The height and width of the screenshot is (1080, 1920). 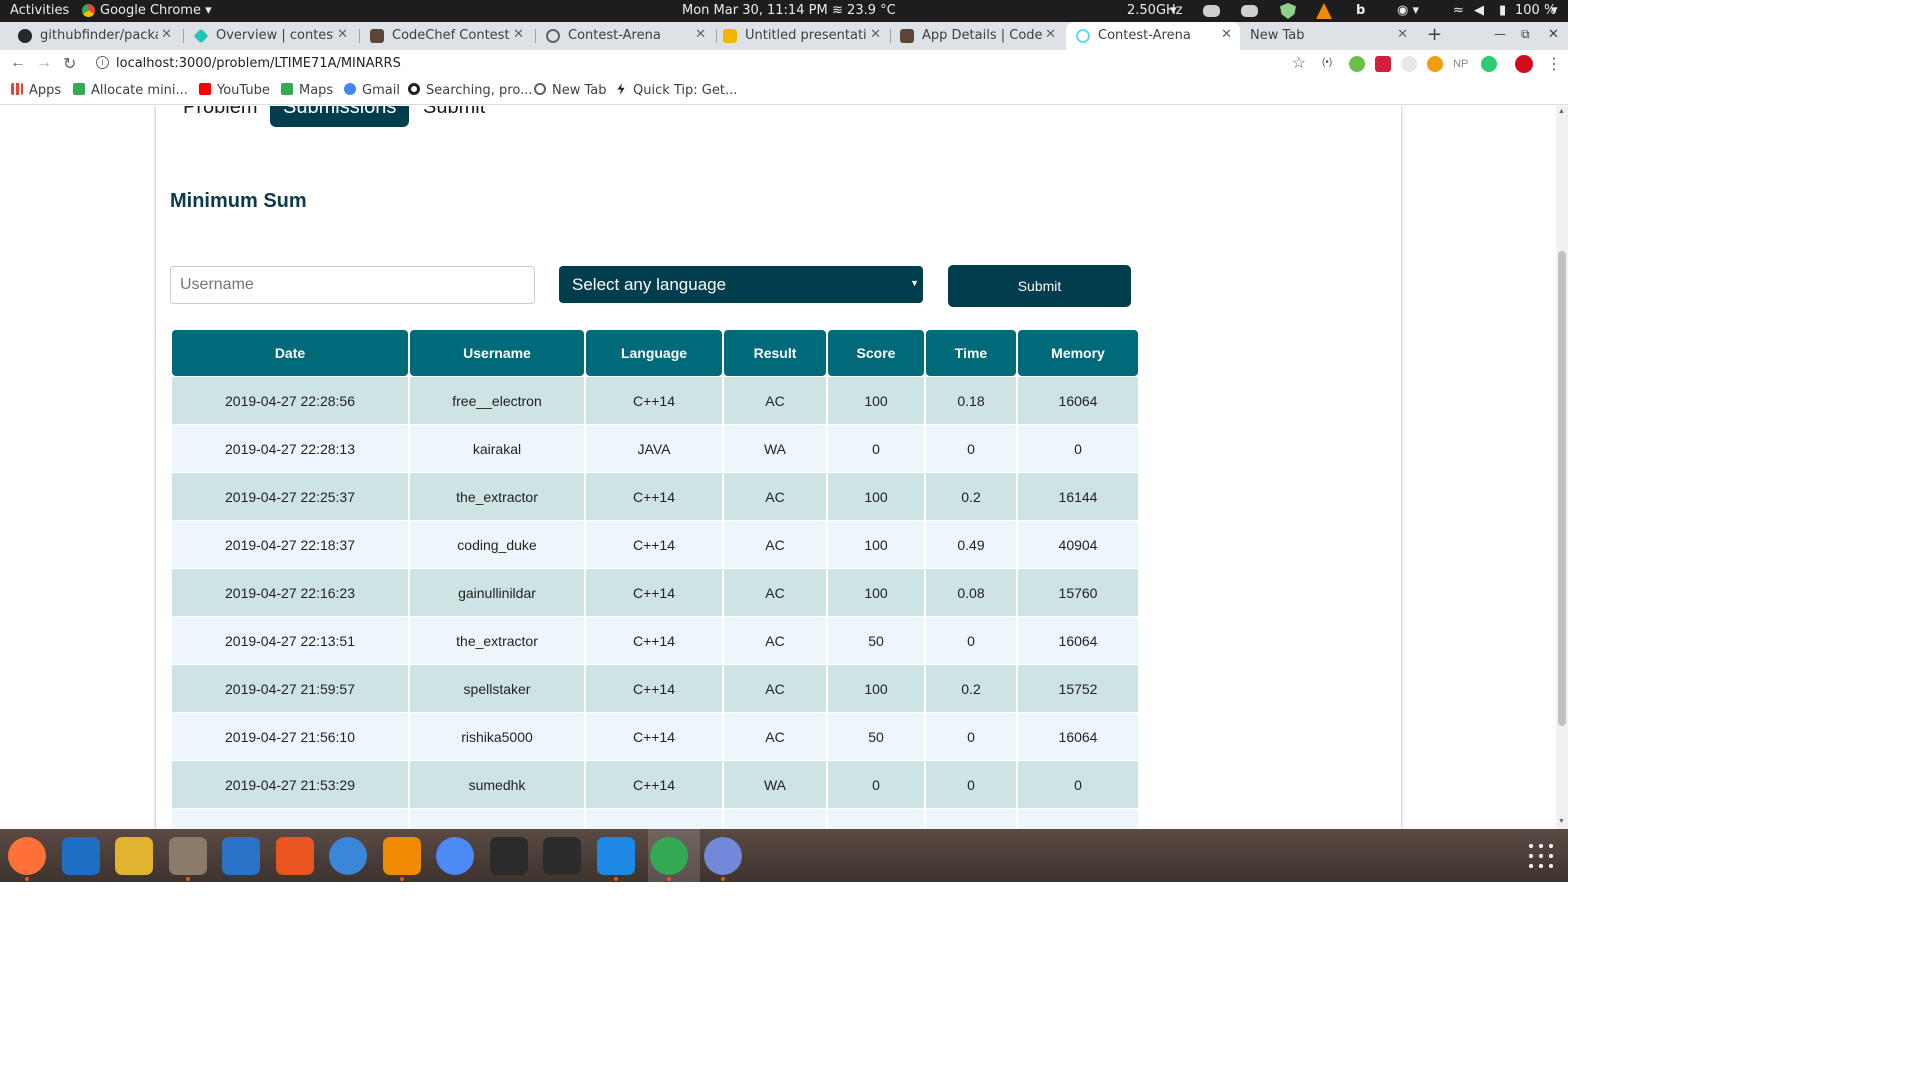 I want to click on firefox-icon, so click(x=27, y=856).